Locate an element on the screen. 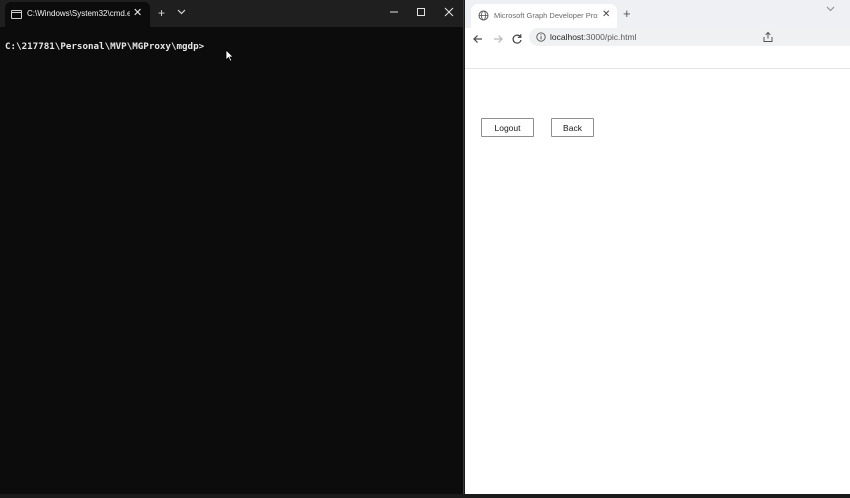 This screenshot has width=850, height=498. browser-new-tab-button: + is located at coordinates (627, 14).